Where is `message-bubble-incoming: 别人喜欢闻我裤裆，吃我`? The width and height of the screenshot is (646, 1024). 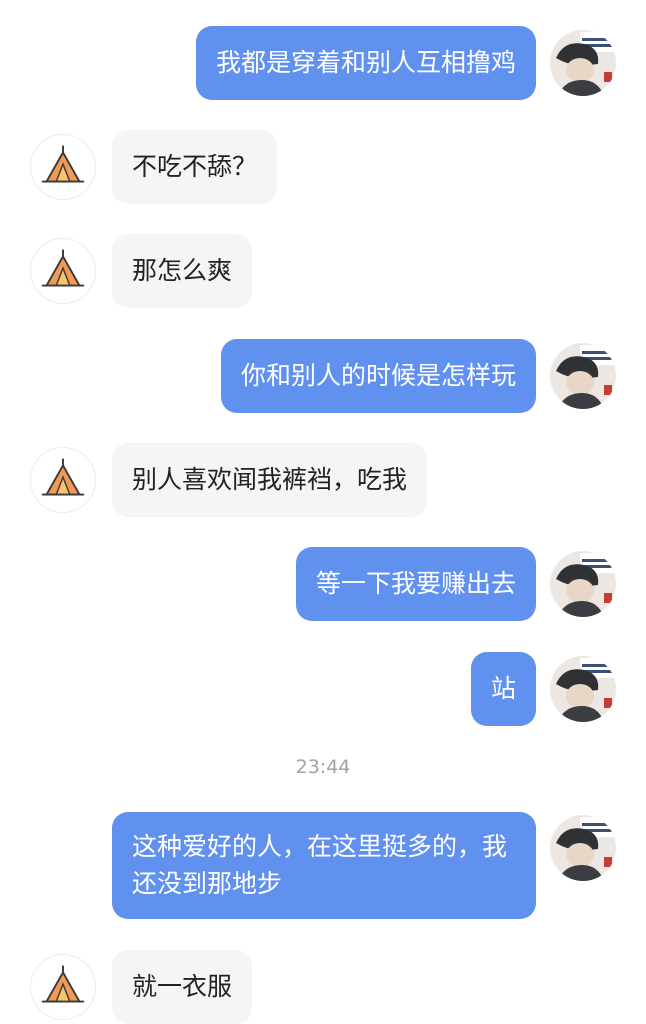
message-bubble-incoming: 别人喜欢闻我裤裆，吃我 is located at coordinates (270, 480).